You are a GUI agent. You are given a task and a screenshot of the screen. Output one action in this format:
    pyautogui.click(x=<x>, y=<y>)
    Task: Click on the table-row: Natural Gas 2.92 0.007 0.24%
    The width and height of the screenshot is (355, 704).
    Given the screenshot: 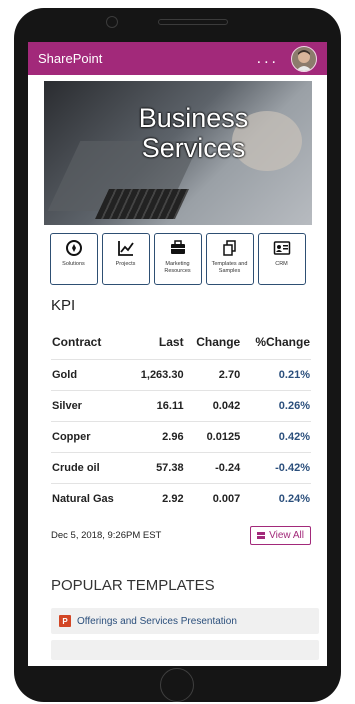 What is the action you would take?
    pyautogui.click(x=181, y=498)
    